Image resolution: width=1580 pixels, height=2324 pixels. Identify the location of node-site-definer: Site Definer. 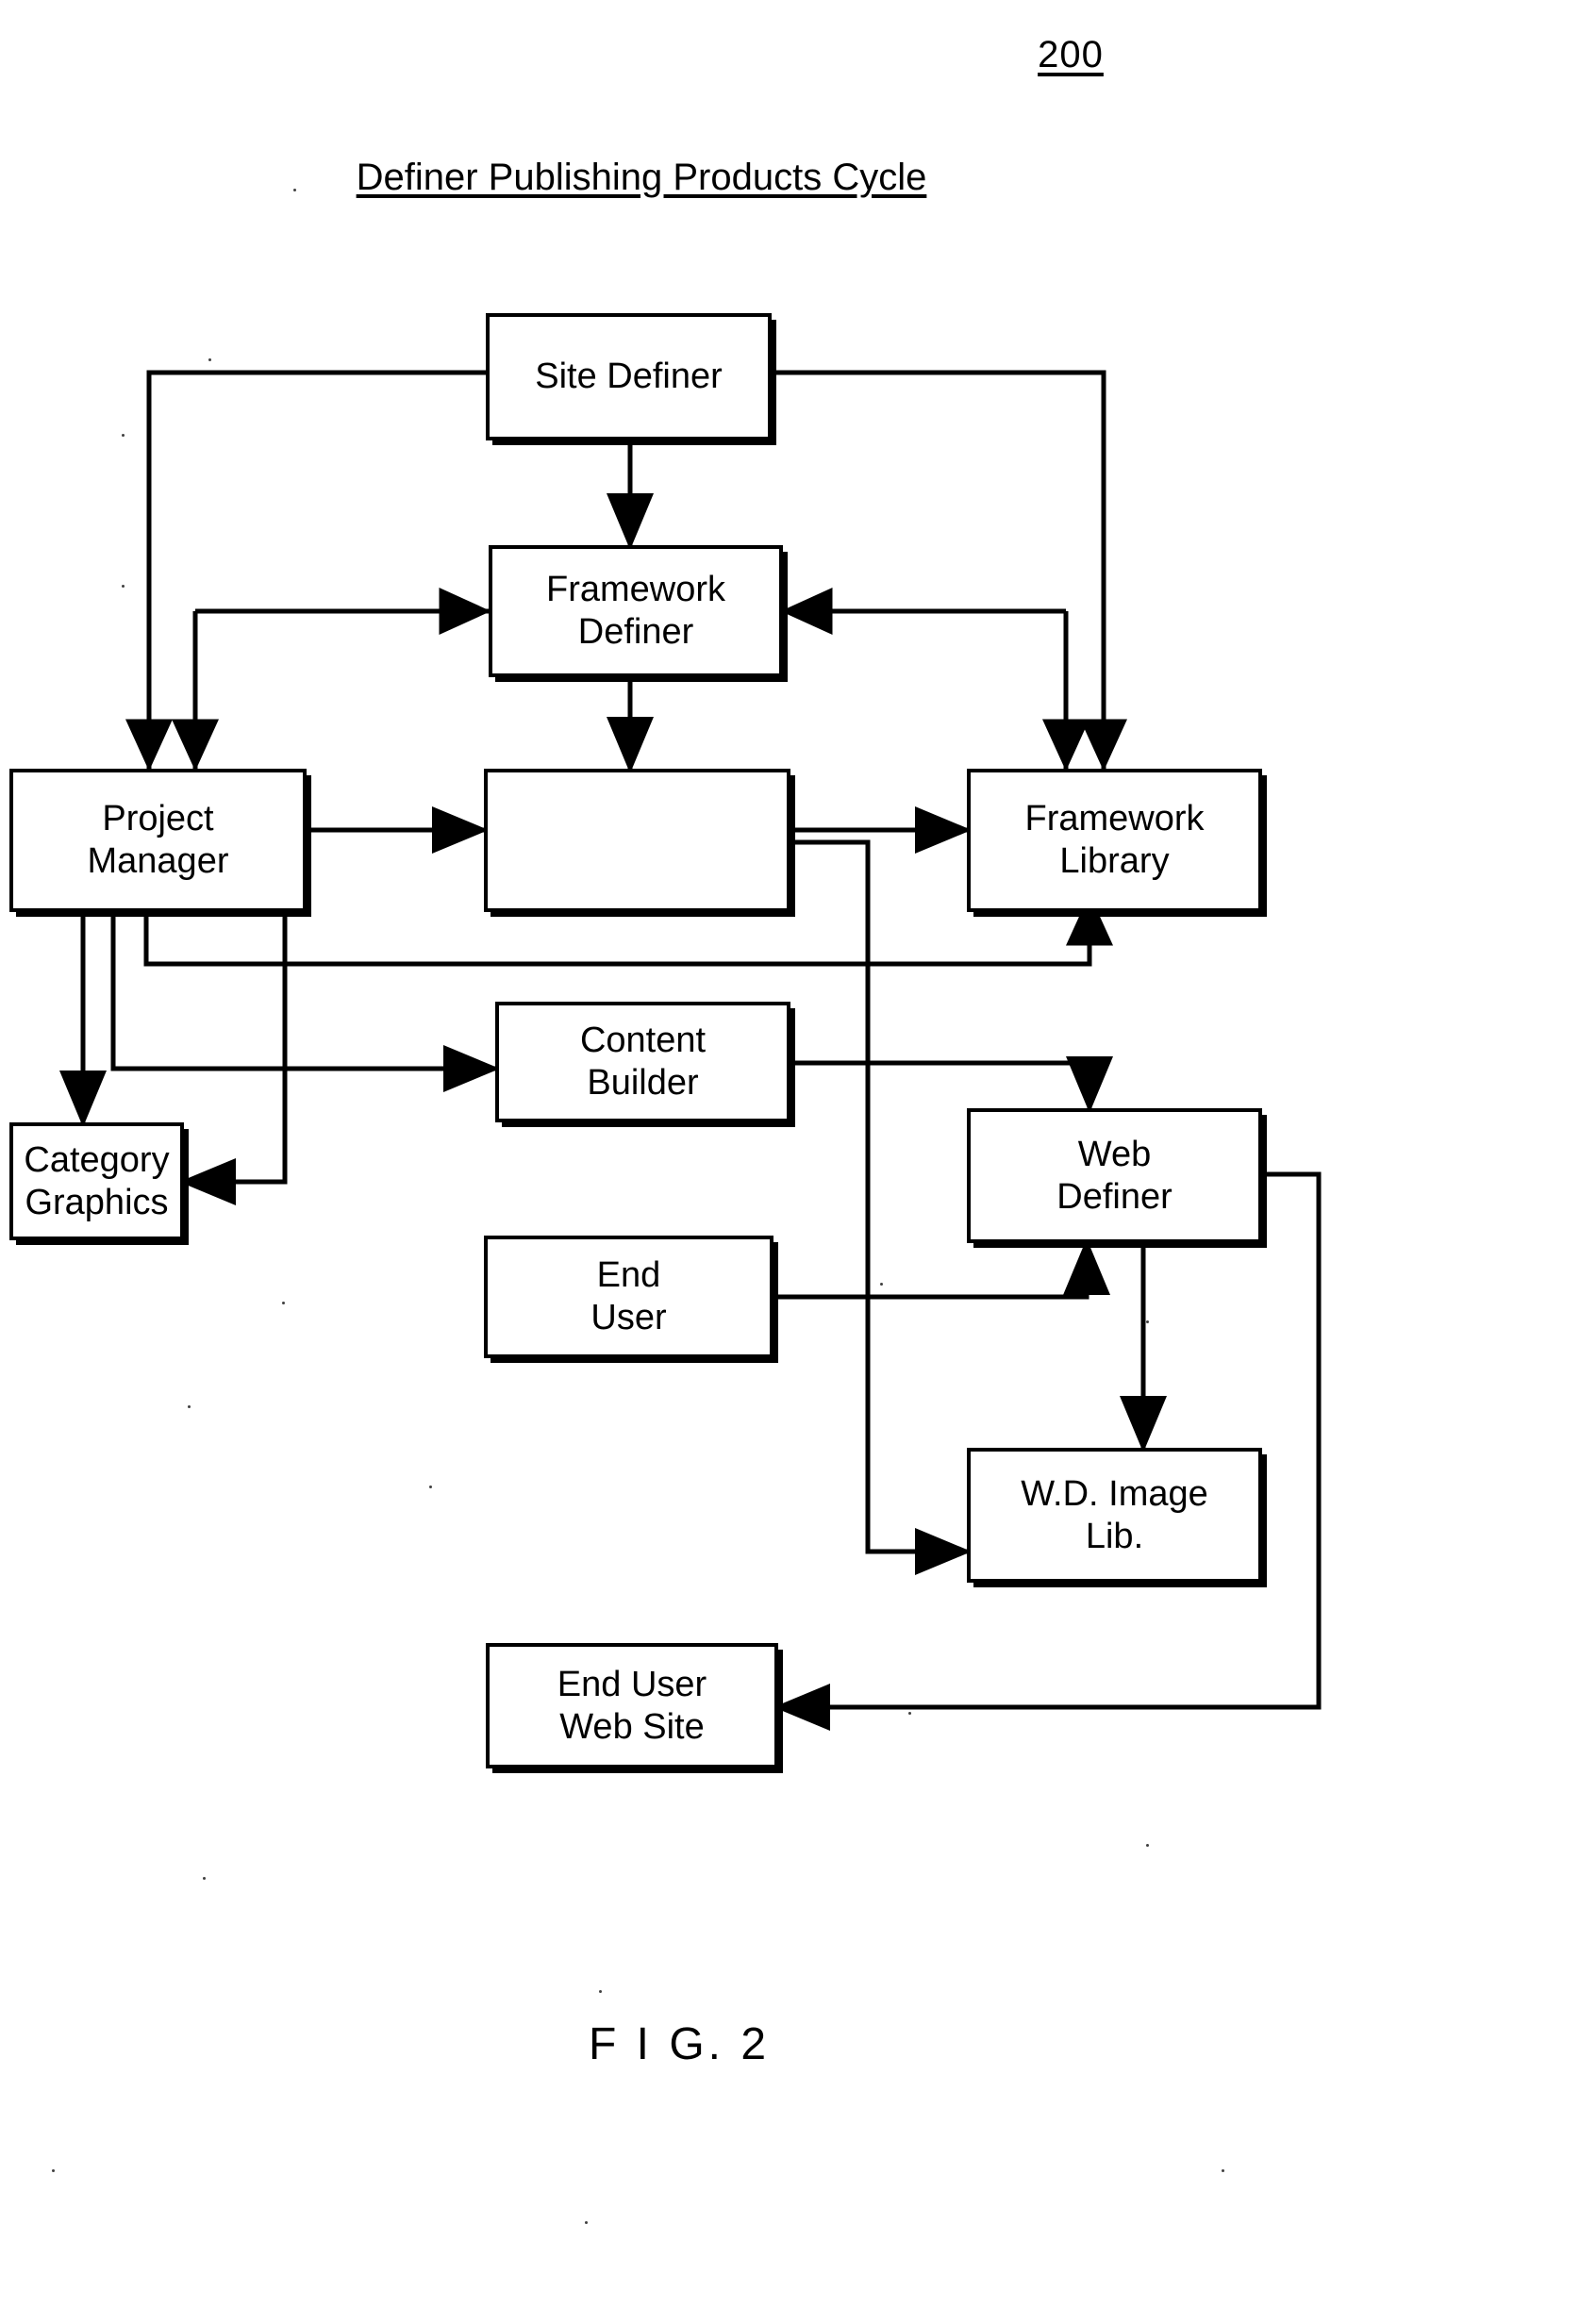
(629, 377).